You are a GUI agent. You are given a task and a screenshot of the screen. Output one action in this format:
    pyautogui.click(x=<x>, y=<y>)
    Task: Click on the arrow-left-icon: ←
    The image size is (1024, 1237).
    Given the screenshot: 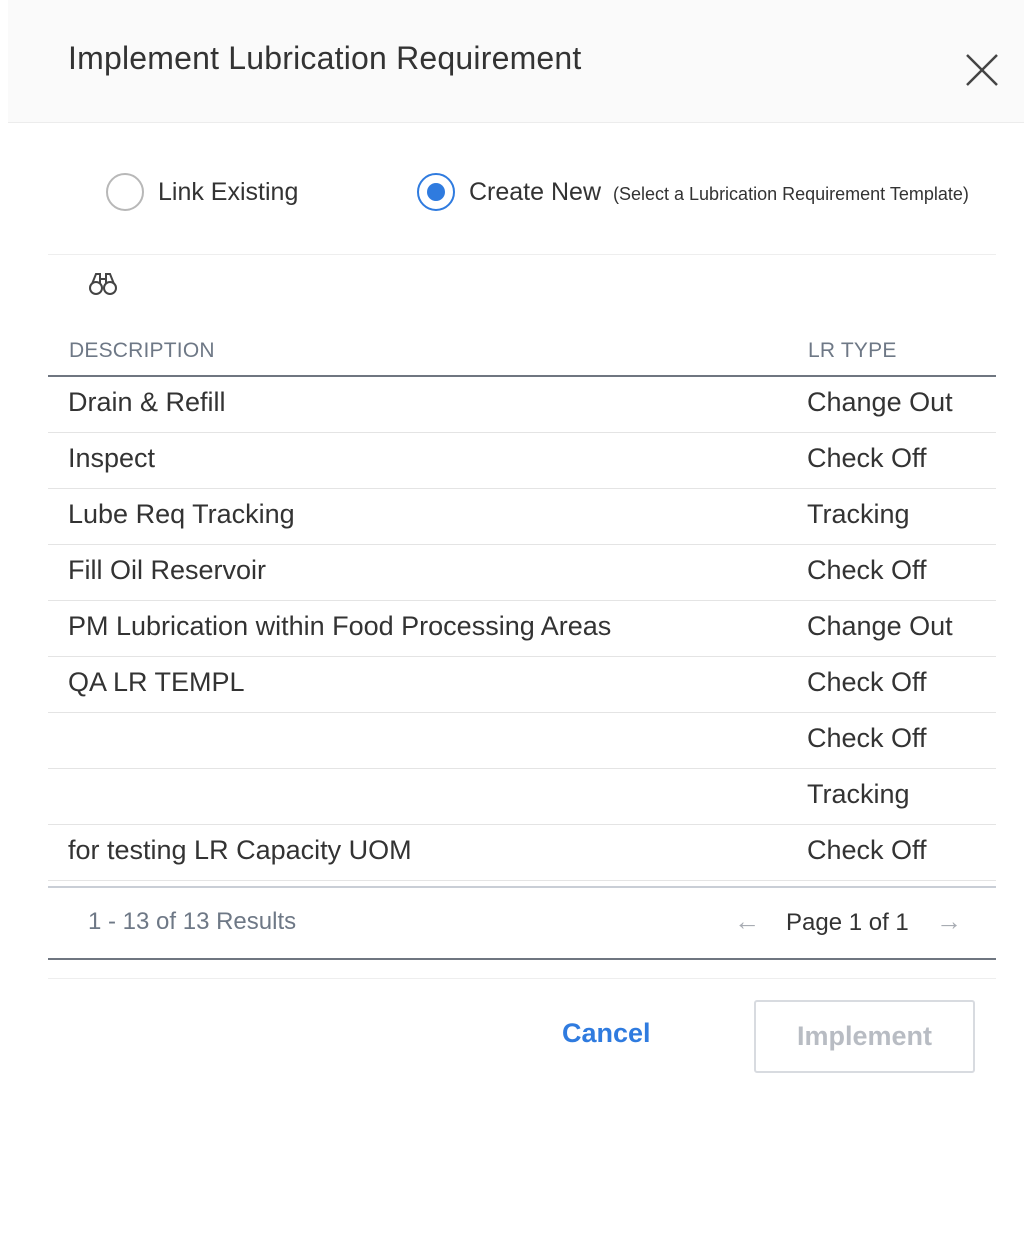 What is the action you would take?
    pyautogui.click(x=747, y=921)
    